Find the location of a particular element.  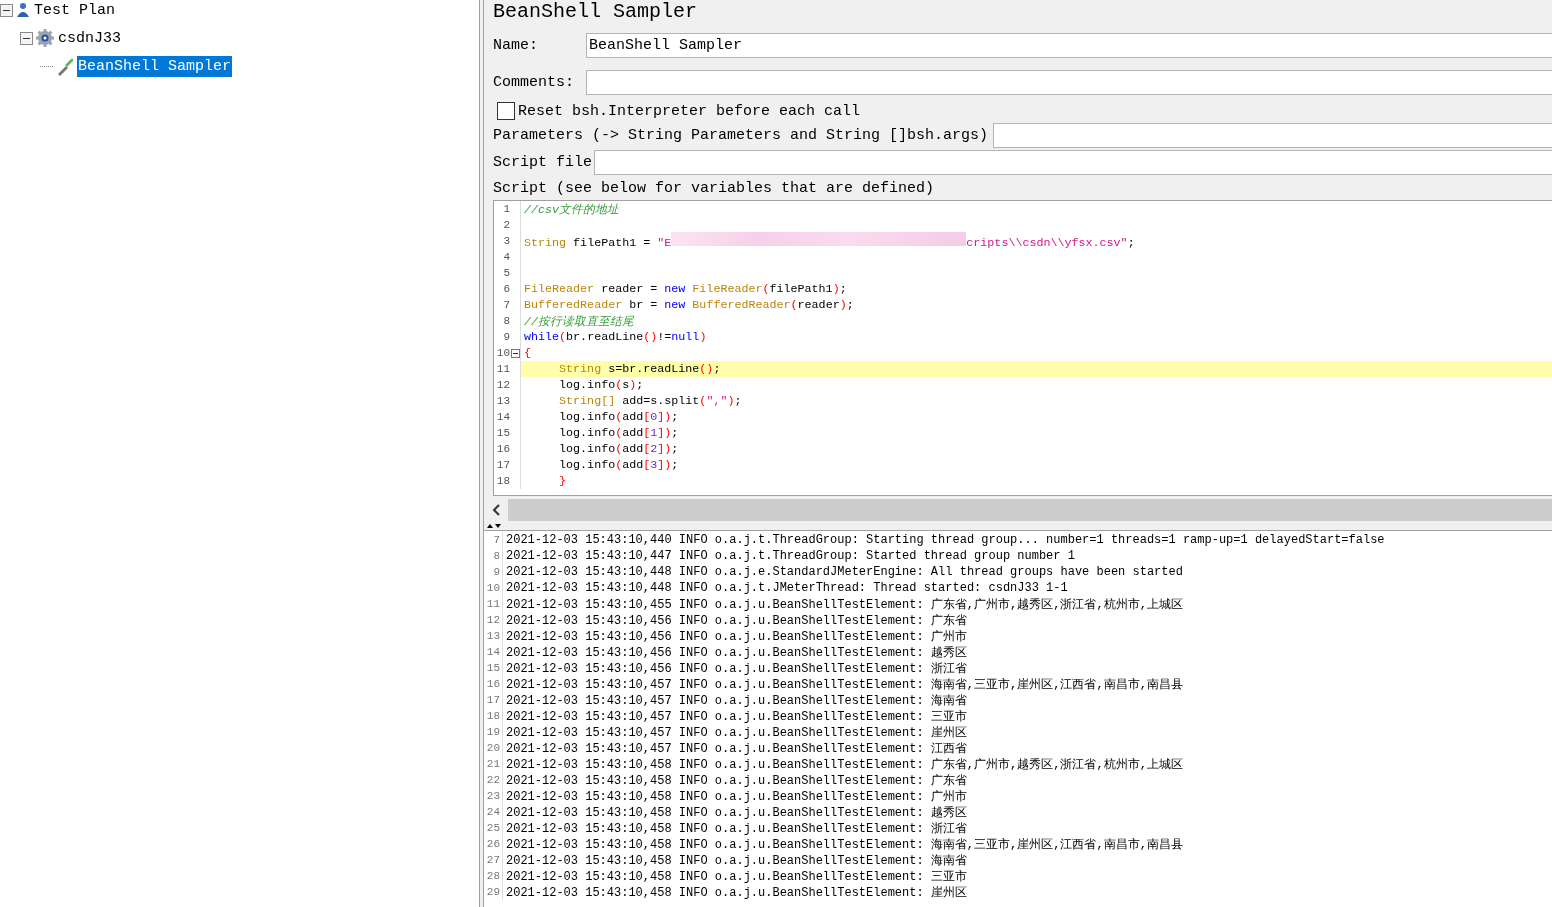

log-line: 2021-12-03 15:43:10,458 INFO o.a.j.u.BeanShellTestElement: 广东省,广州市,越秀区,浙江省,杭州市,上城区 is located at coordinates (844, 764).